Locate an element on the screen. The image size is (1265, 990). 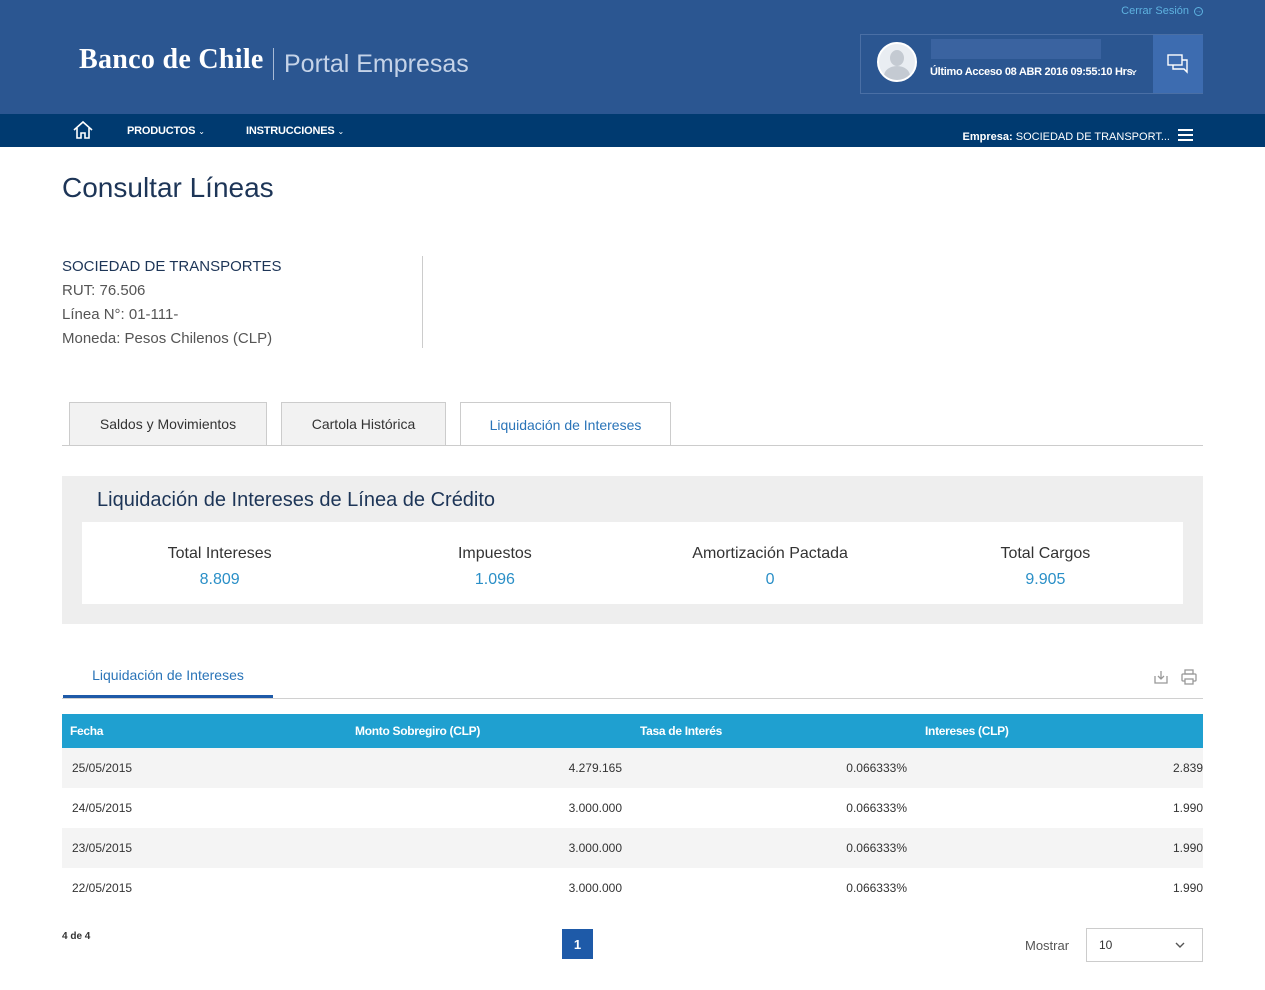
page-button-1: 1 is located at coordinates (577, 944).